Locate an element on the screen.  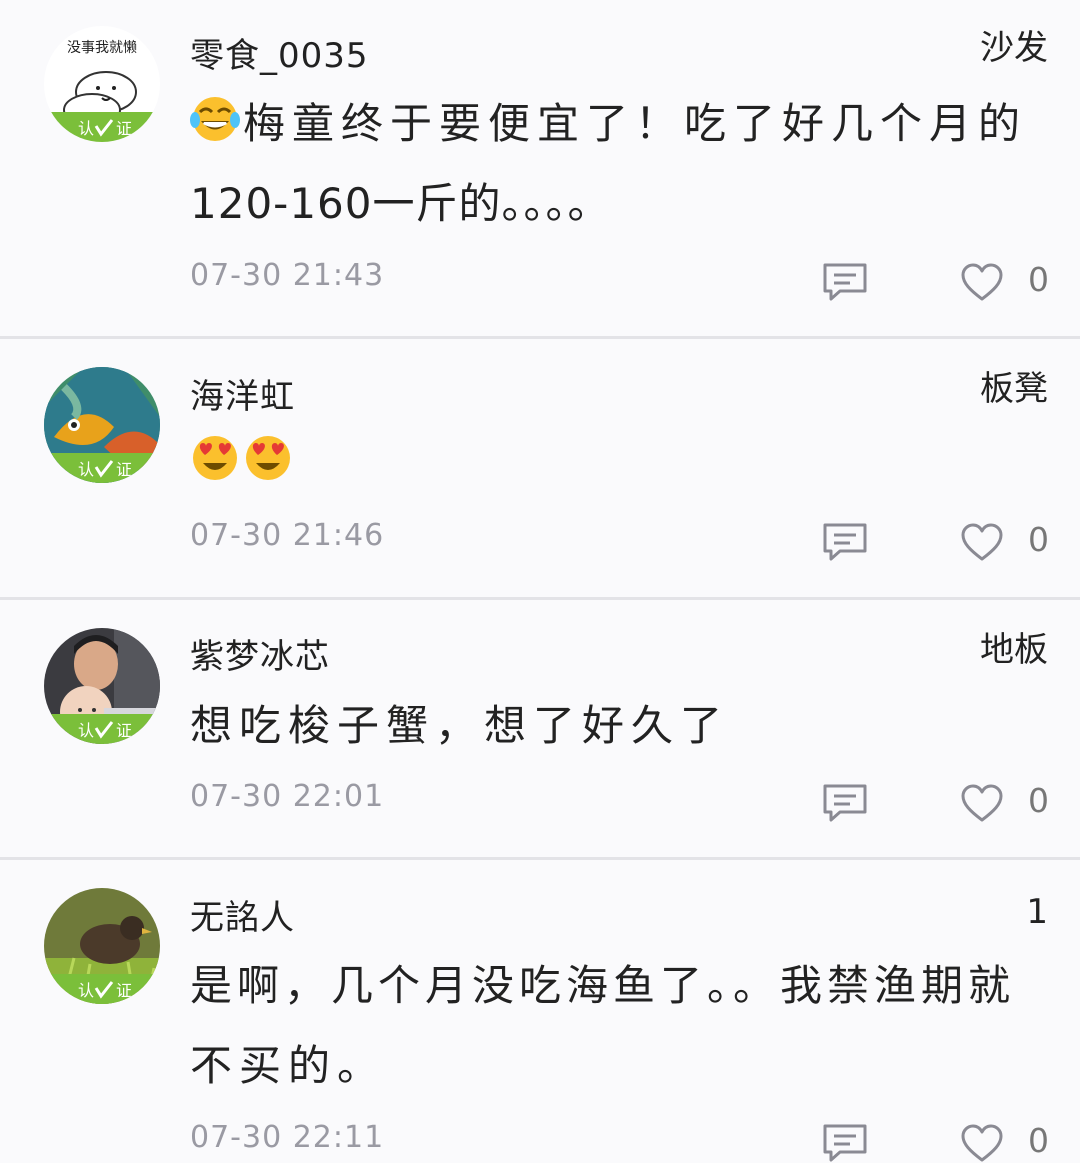
username: 无詺人 is located at coordinates (242, 918).